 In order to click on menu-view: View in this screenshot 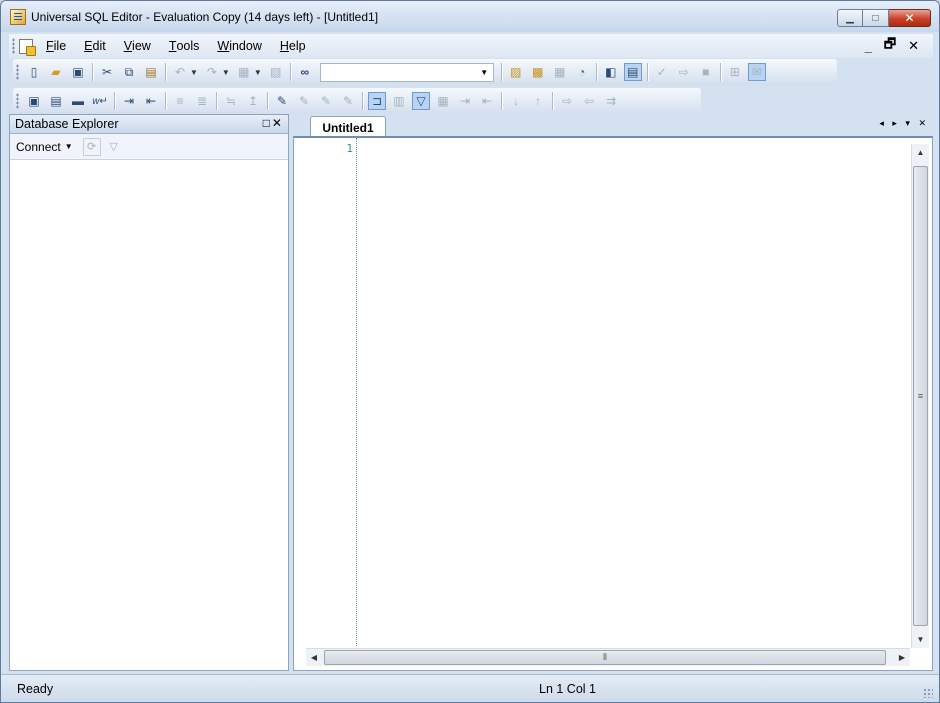, I will do `click(137, 46)`.